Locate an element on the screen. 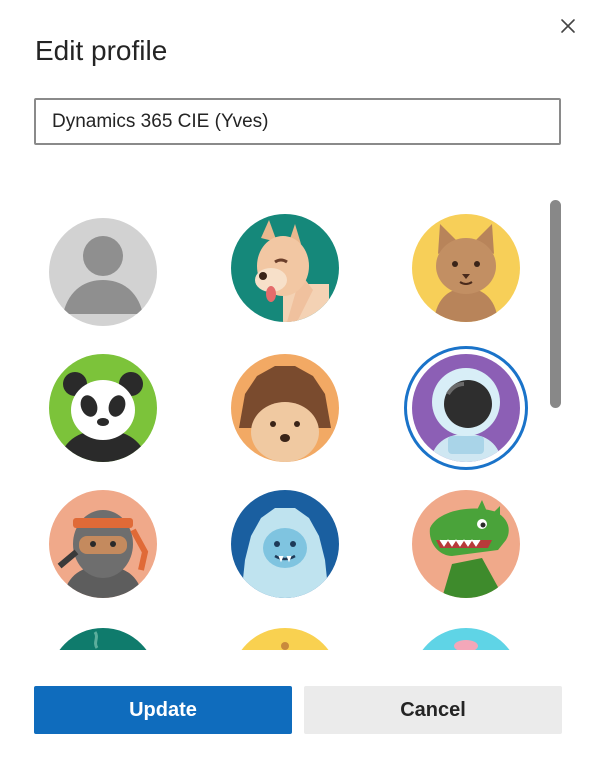 Image resolution: width=595 pixels, height=763 pixels. cyan-avatar-icon is located at coordinates (466, 639).